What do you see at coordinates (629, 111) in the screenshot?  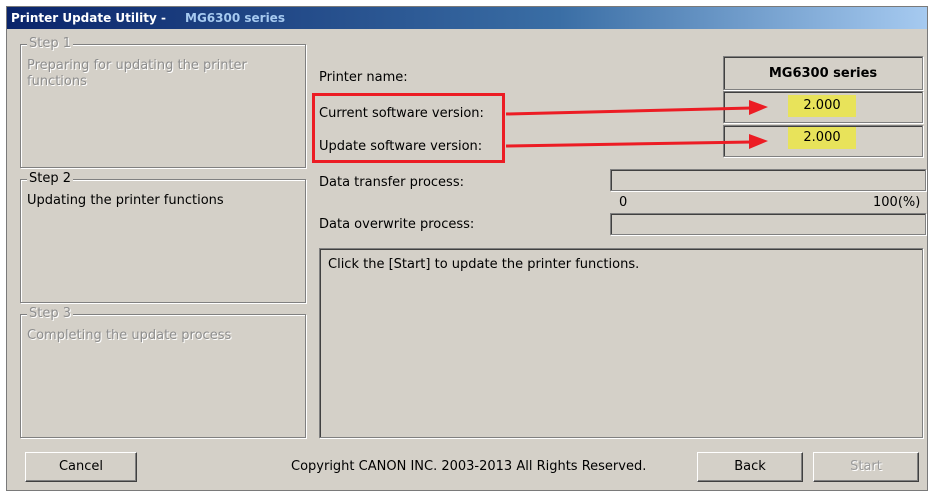 I see `arrow-current-version-line` at bounding box center [629, 111].